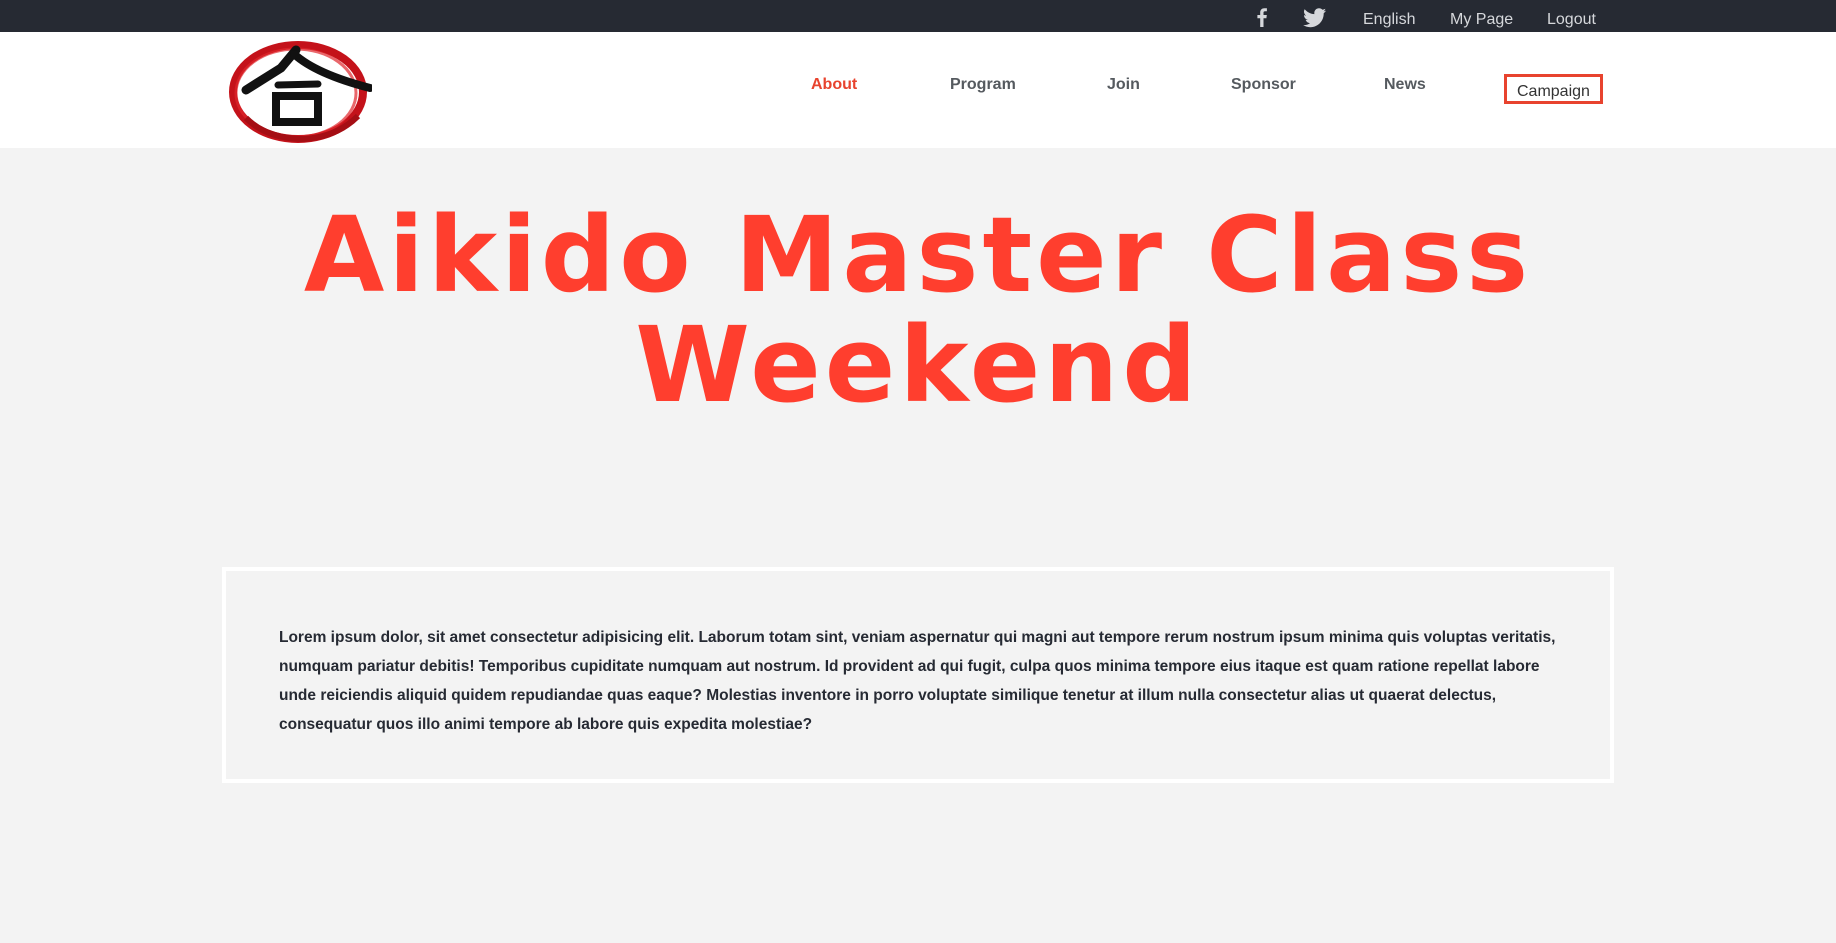  Describe the element at coordinates (983, 85) in the screenshot. I see `nav-program: Program` at that location.